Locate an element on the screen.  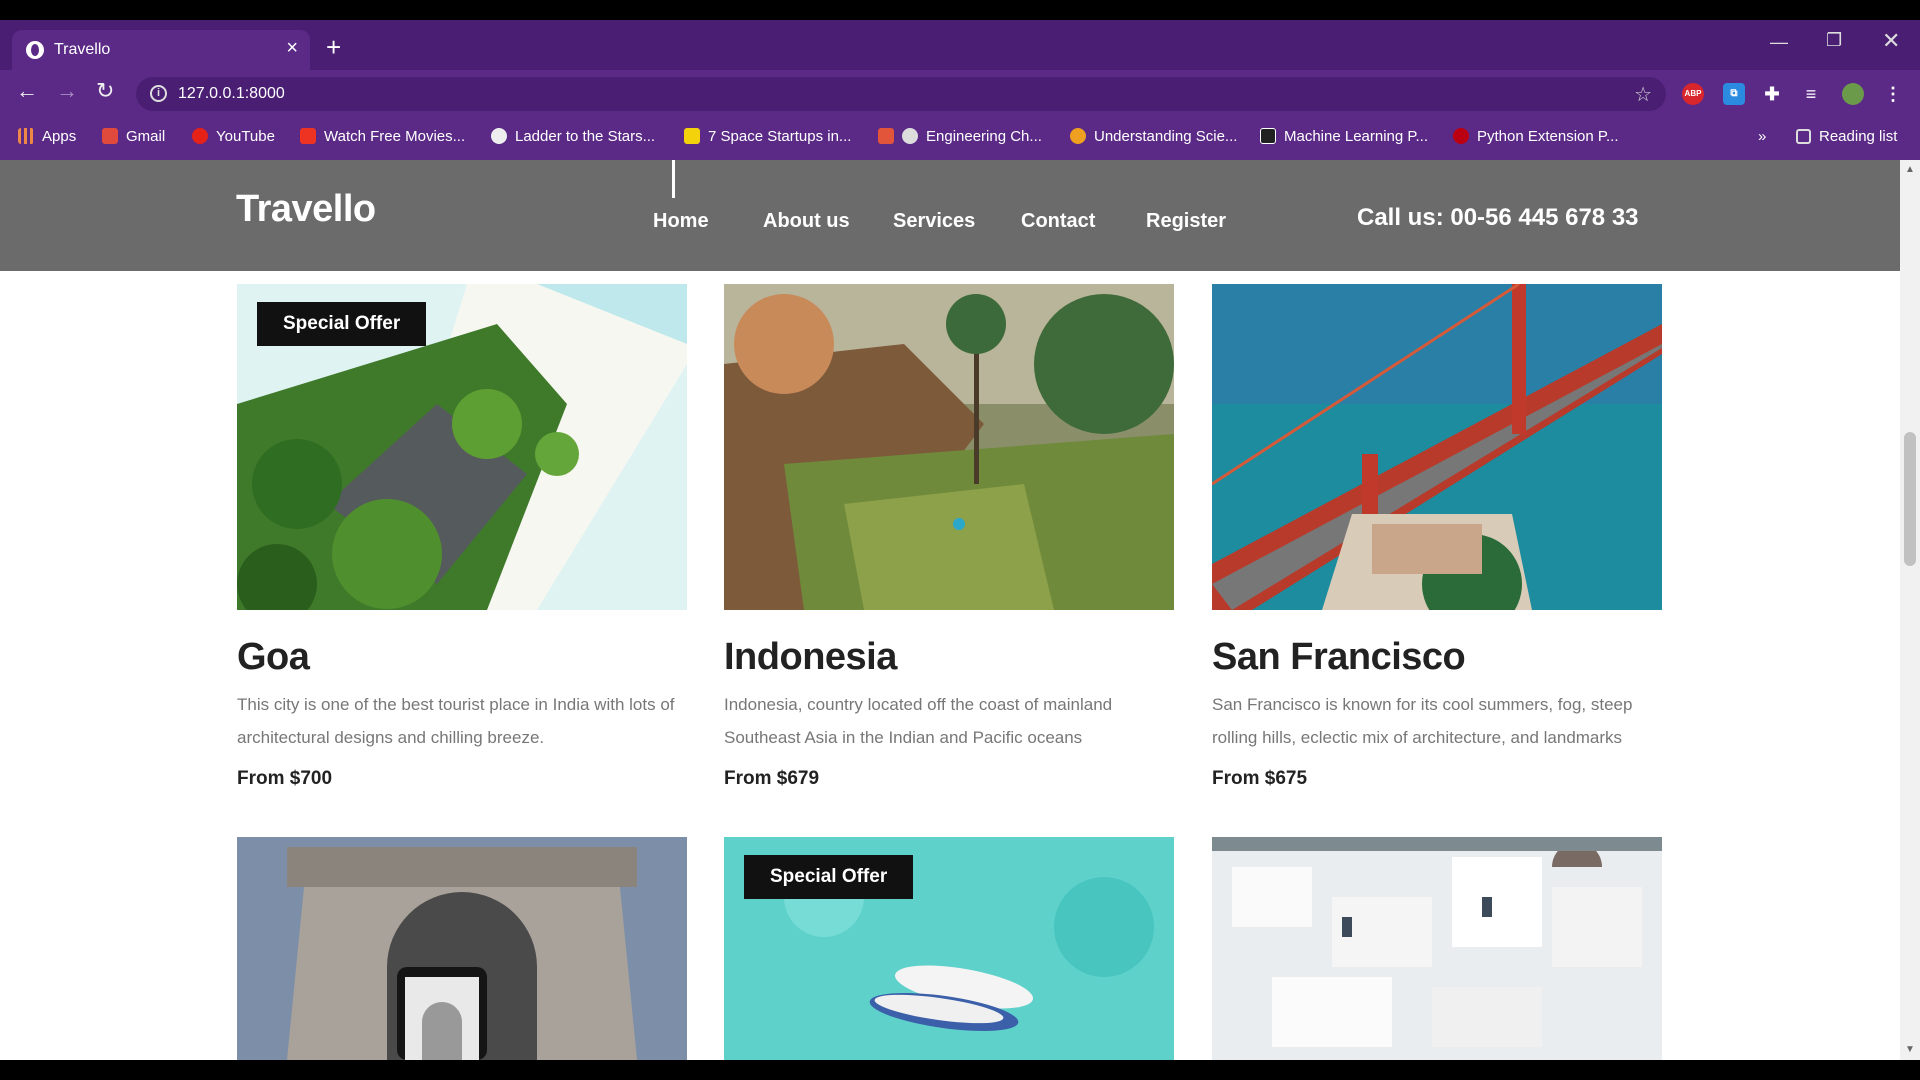
destination-price: From $679 is located at coordinates (772, 778).